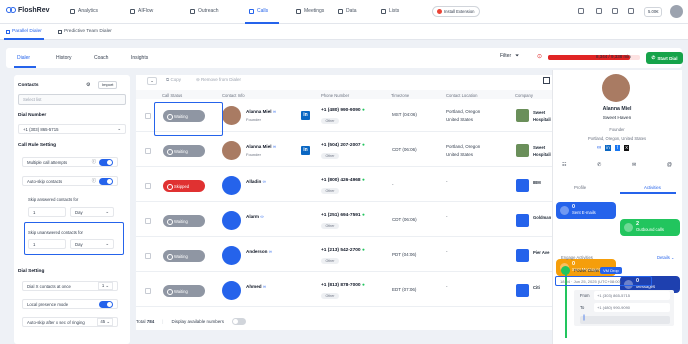 Image resolution: width=688 pixels, height=344 pixels. I want to click on tab-history: History, so click(64, 58).